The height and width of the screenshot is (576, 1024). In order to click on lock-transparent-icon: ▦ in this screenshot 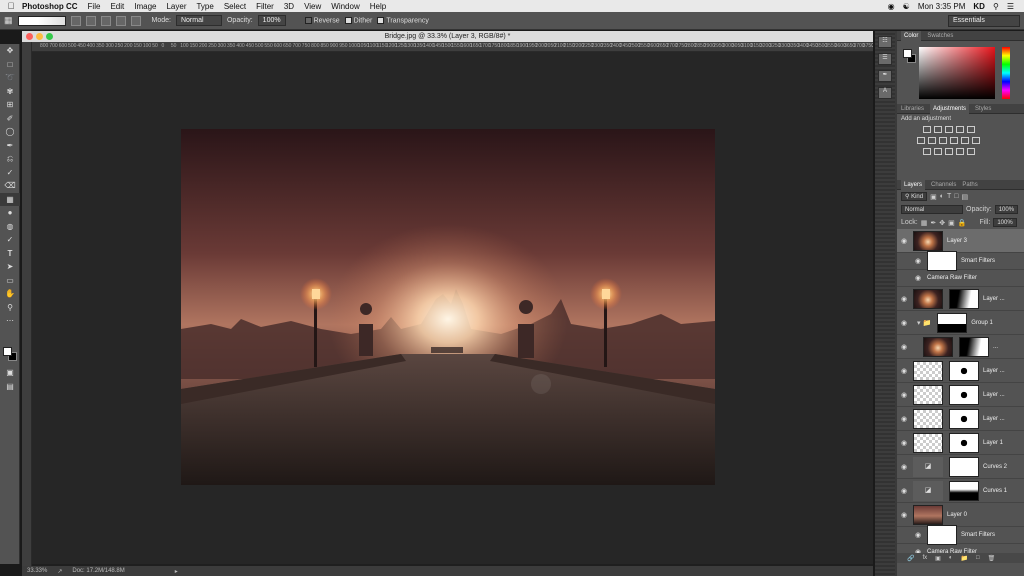, I will do `click(924, 223)`.